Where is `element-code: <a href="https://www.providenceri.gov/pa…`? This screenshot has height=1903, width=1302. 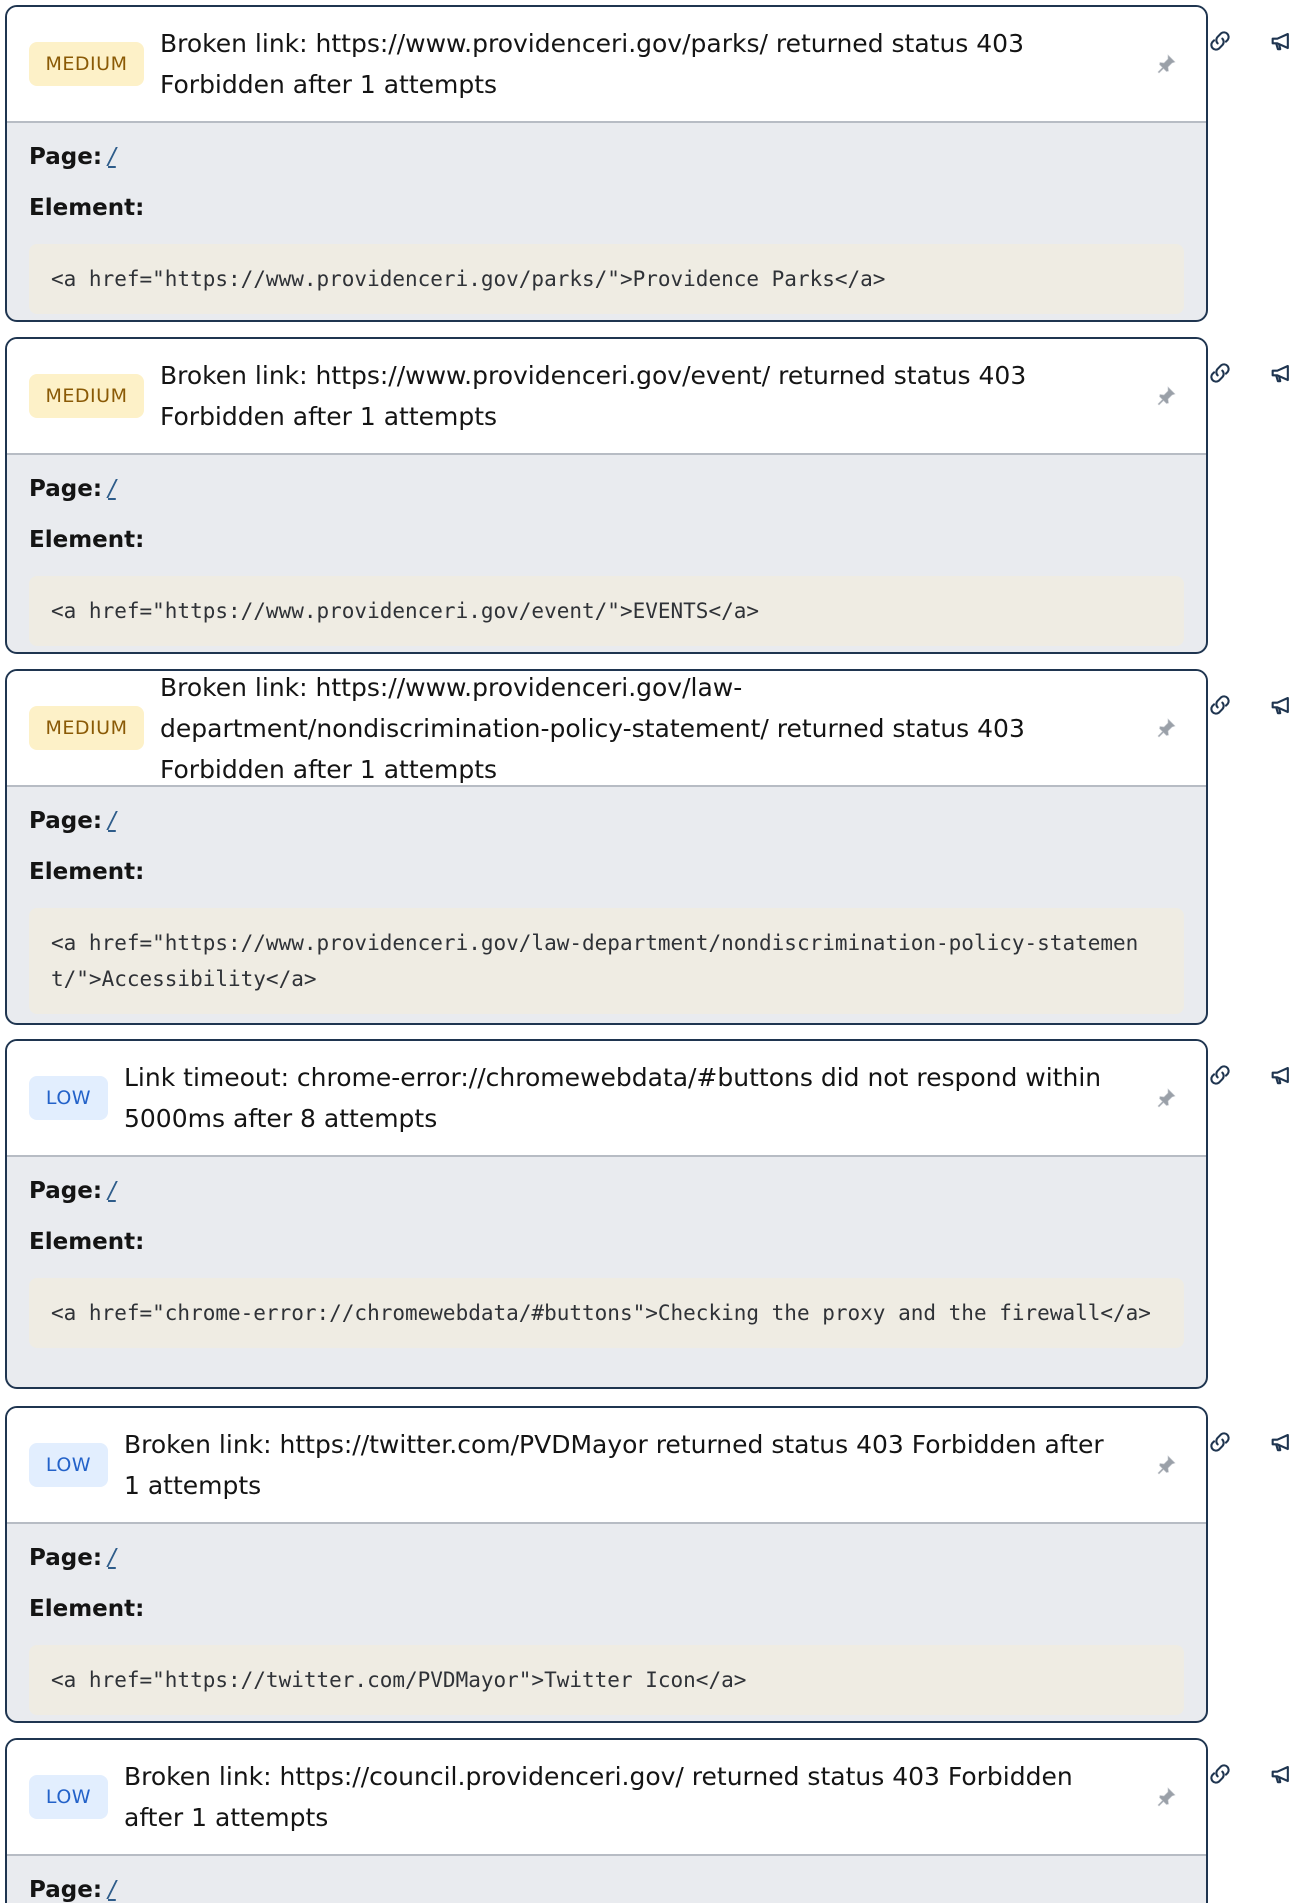 element-code: <a href="https://www.providenceri.gov/pa… is located at coordinates (606, 279).